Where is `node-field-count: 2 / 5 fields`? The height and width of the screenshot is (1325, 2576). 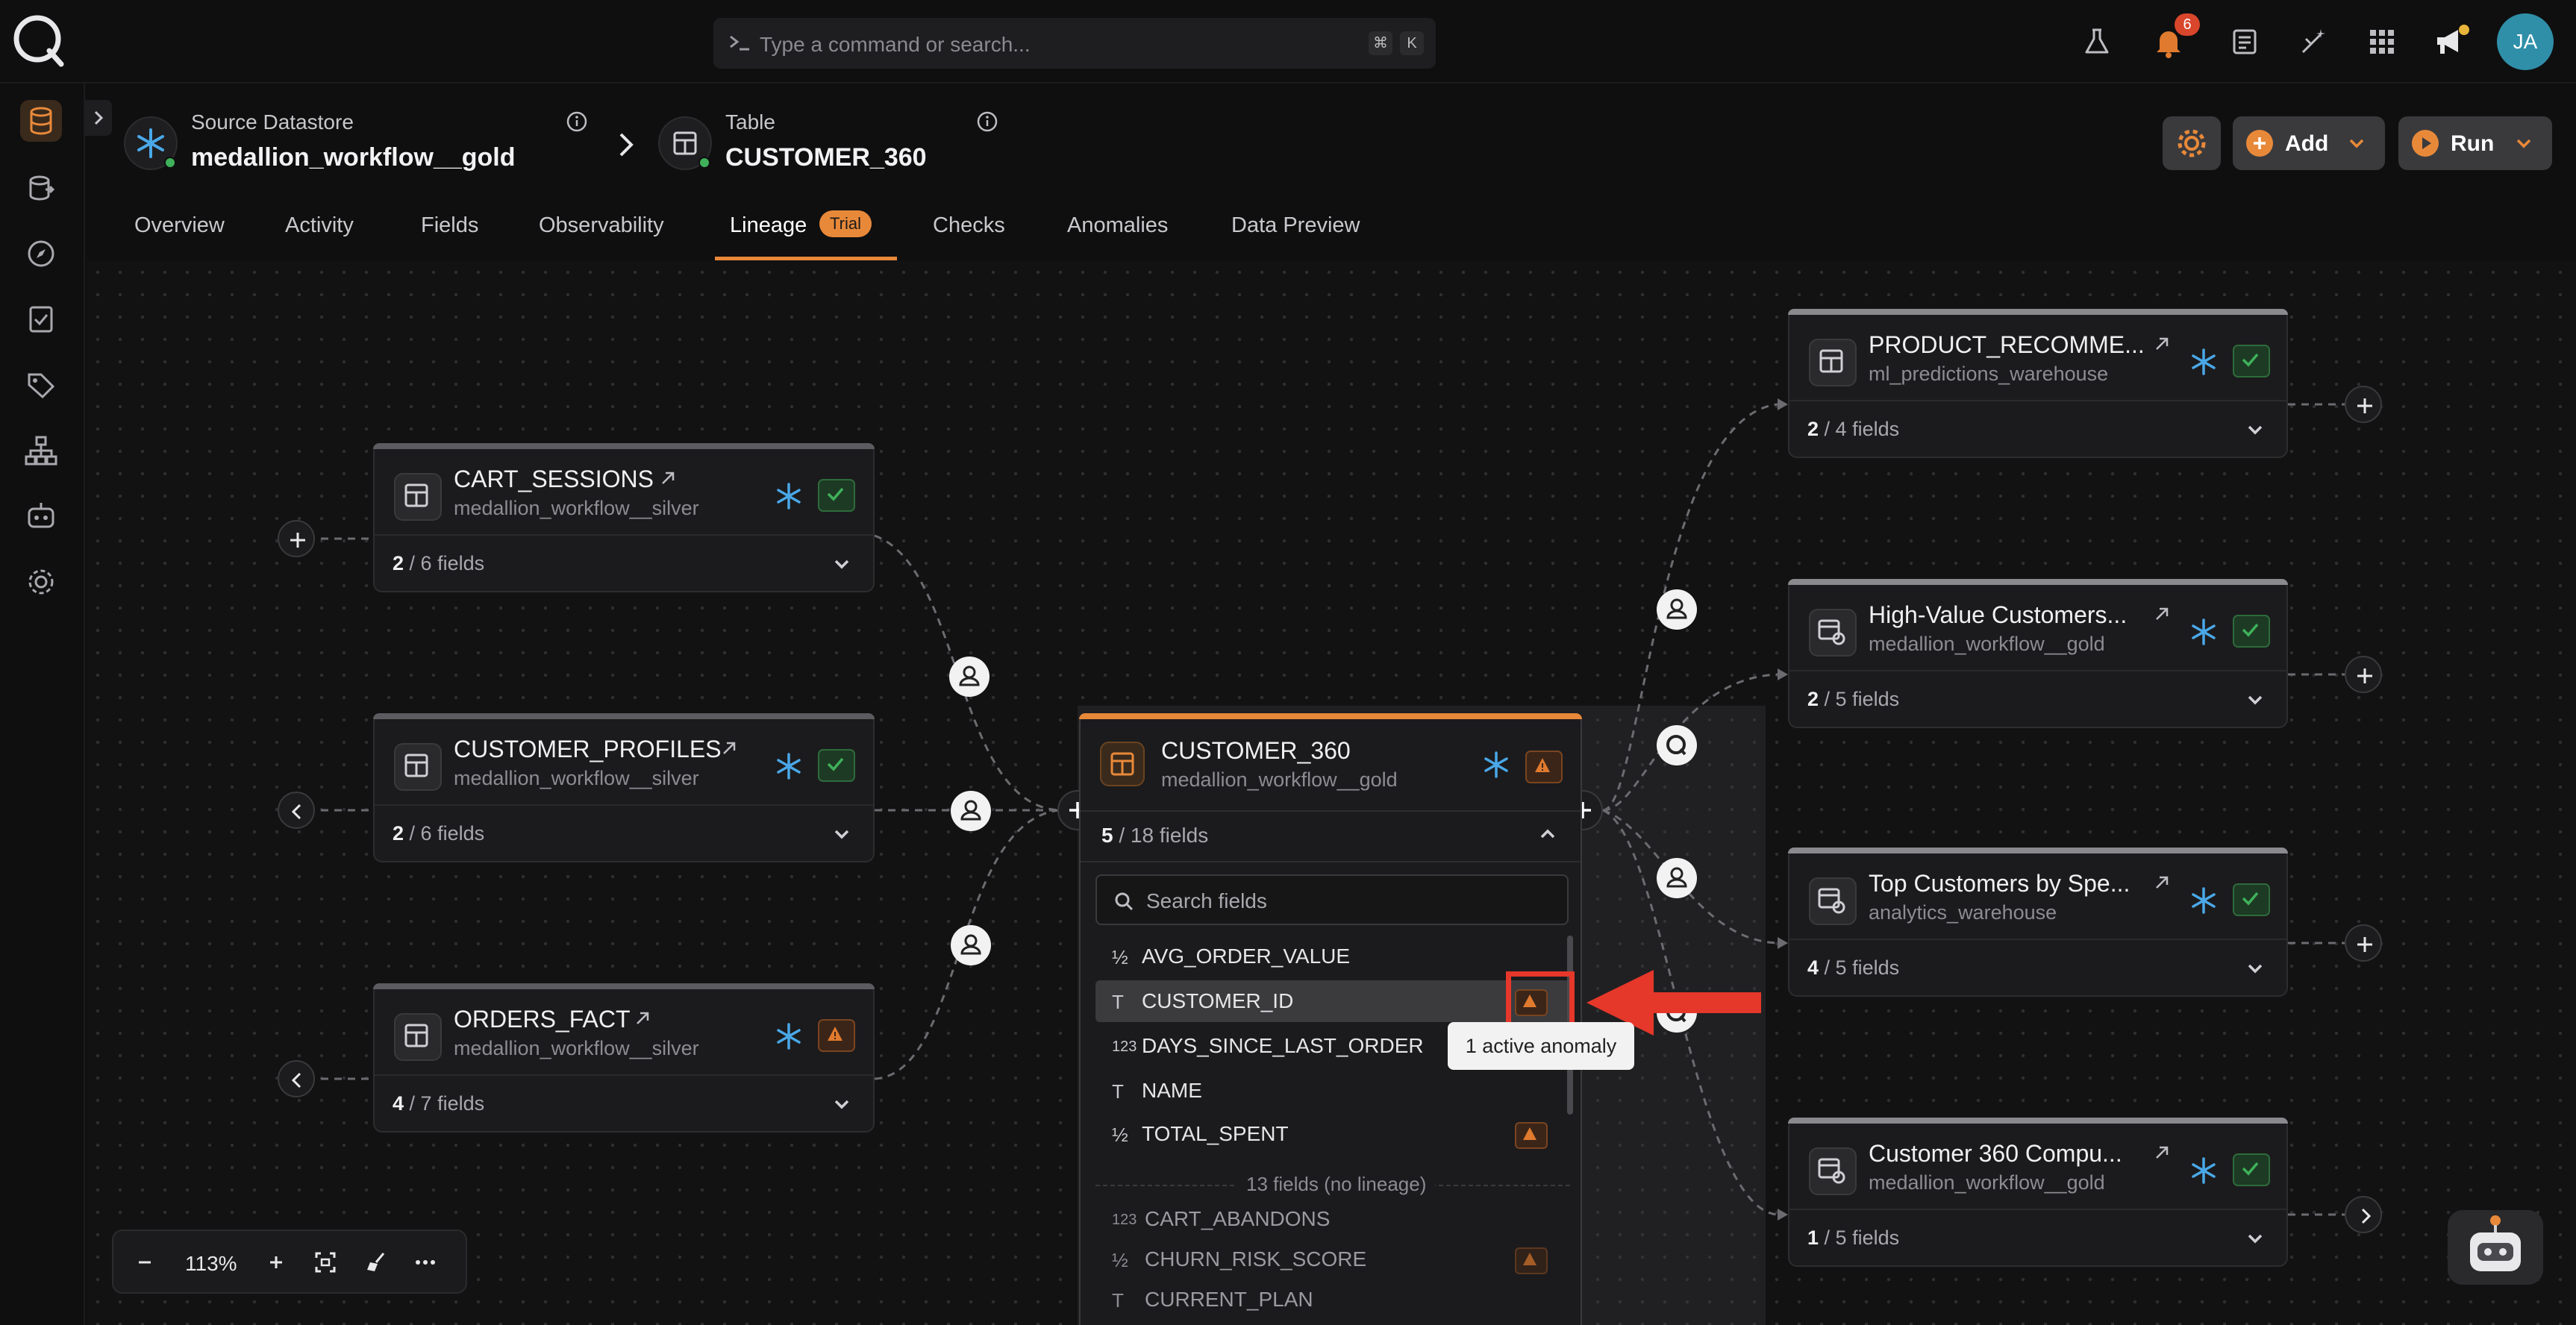
node-field-count: 2 / 5 fields is located at coordinates (1853, 699).